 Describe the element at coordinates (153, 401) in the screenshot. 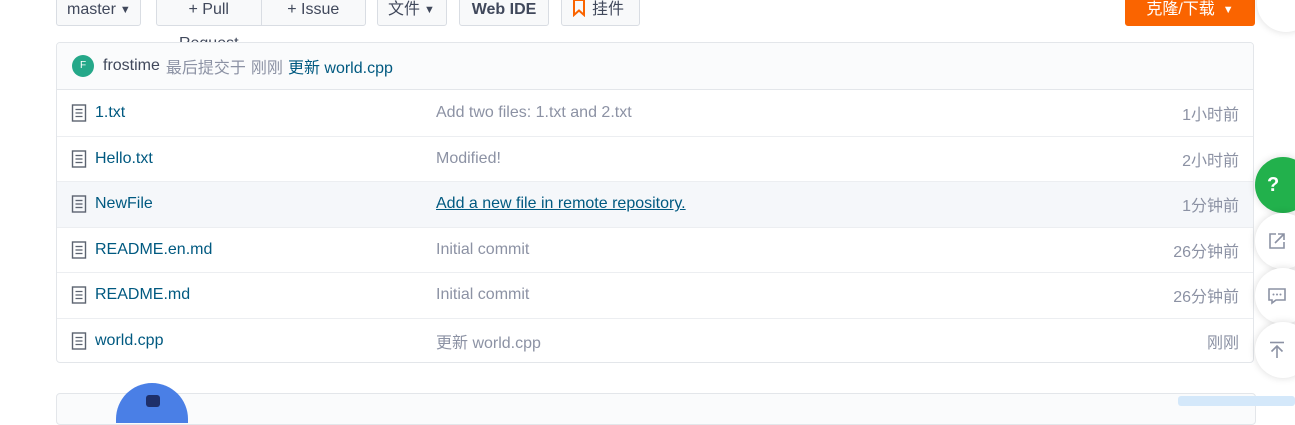

I see `mascot-detail` at that location.